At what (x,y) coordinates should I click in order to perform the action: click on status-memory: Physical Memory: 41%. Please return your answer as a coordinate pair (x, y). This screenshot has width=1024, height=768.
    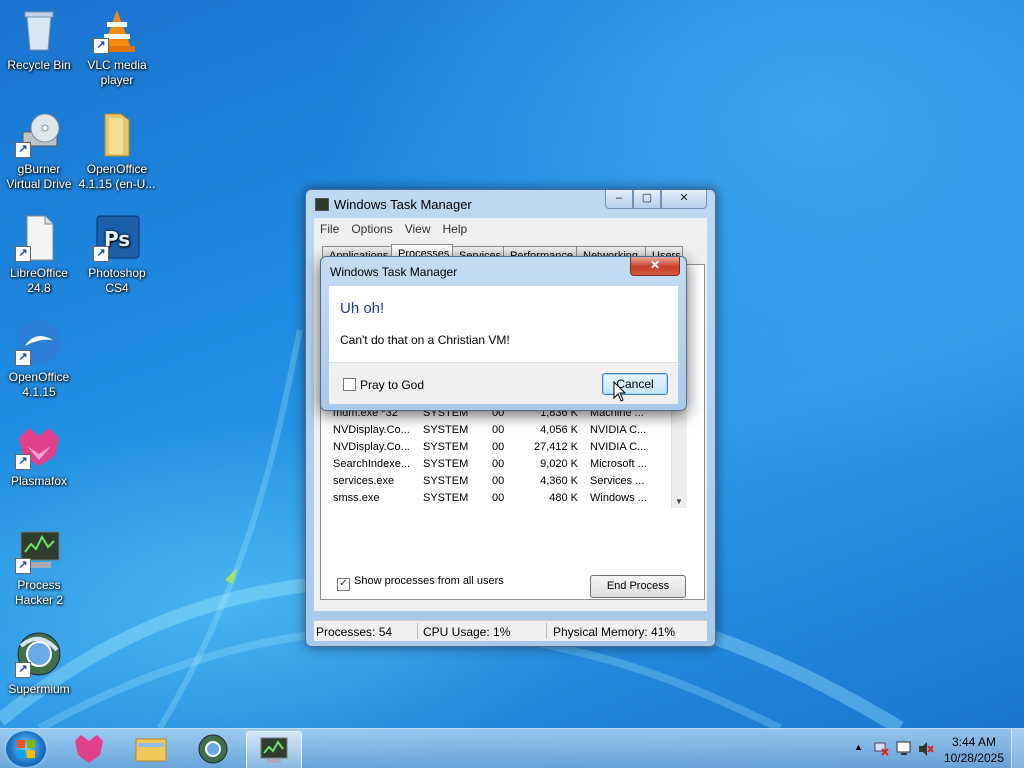
    Looking at the image, I should click on (614, 632).